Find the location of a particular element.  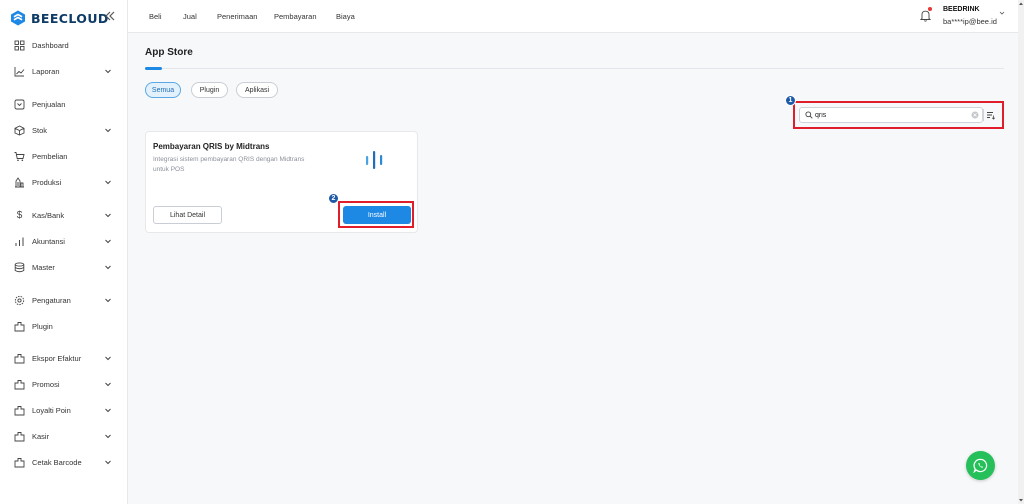

sidebar-item-label: Promosi is located at coordinates (46, 384).